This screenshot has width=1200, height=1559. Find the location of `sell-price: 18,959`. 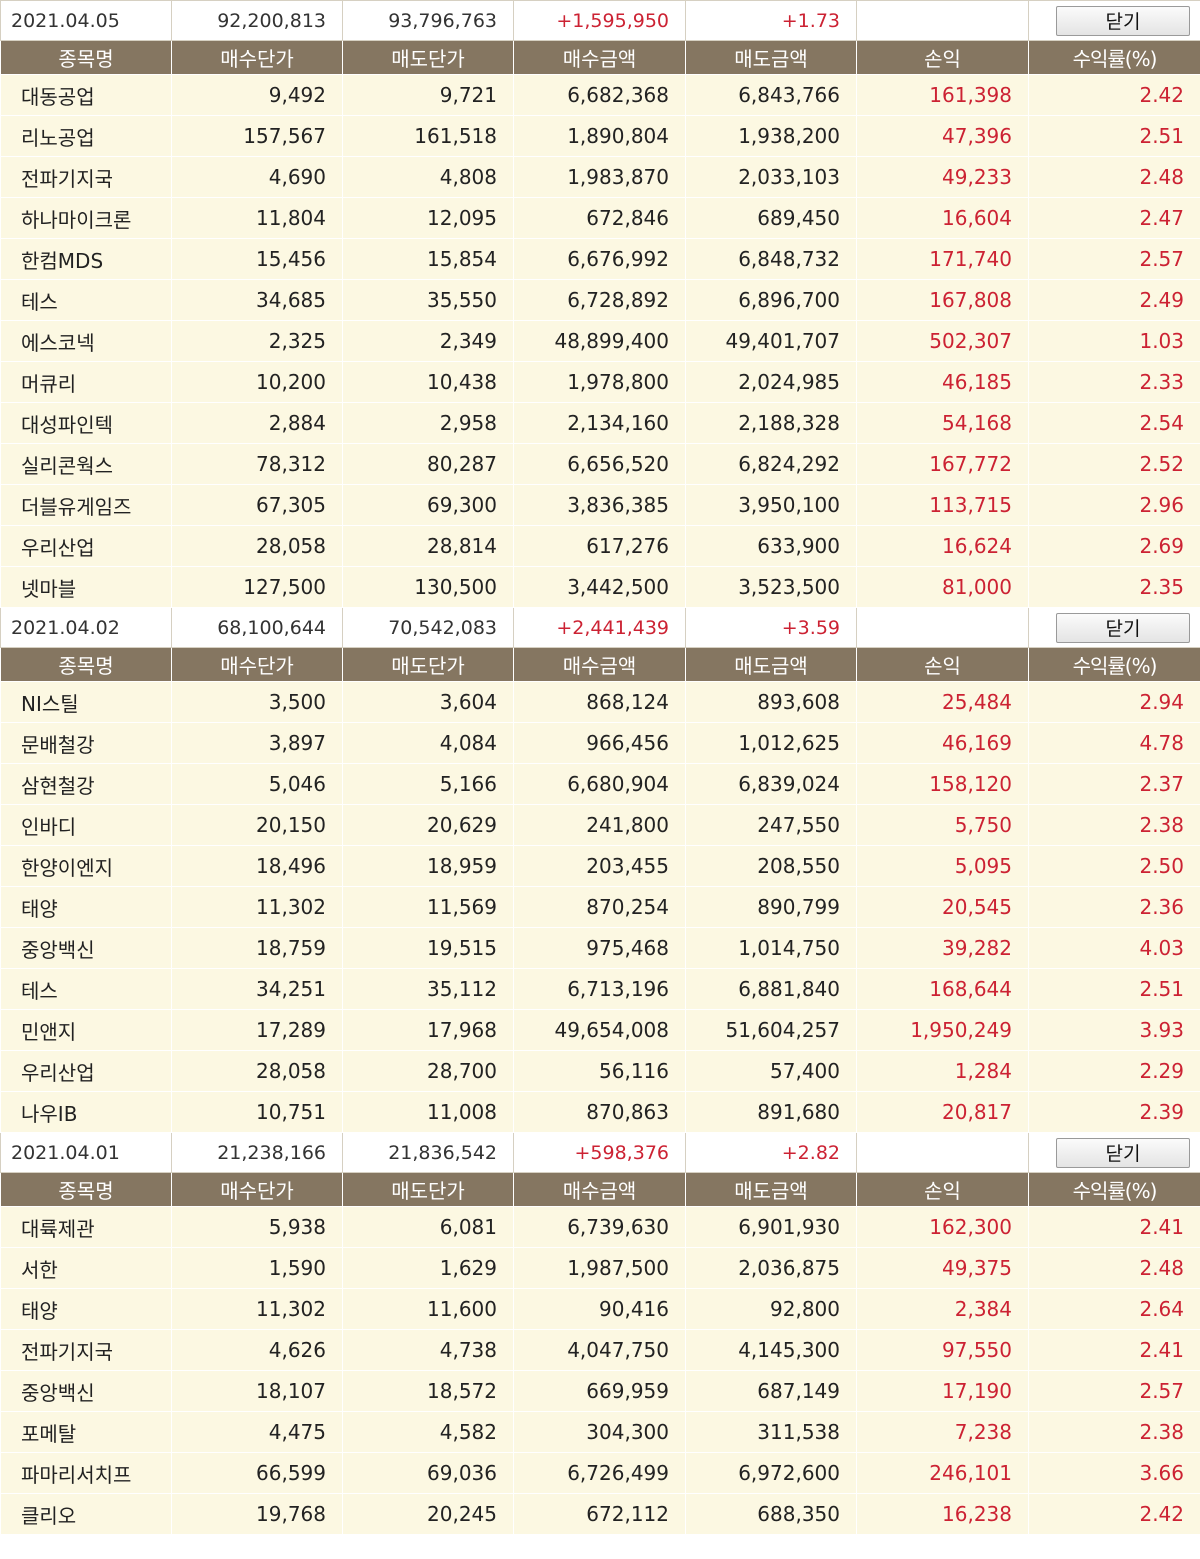

sell-price: 18,959 is located at coordinates (428, 866).